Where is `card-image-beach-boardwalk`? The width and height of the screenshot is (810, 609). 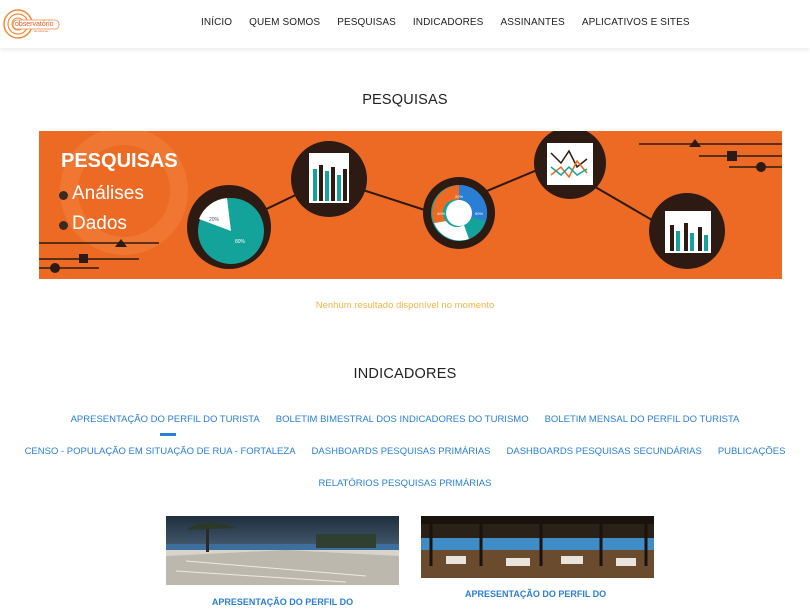
card-image-beach-boardwalk is located at coordinates (282, 550).